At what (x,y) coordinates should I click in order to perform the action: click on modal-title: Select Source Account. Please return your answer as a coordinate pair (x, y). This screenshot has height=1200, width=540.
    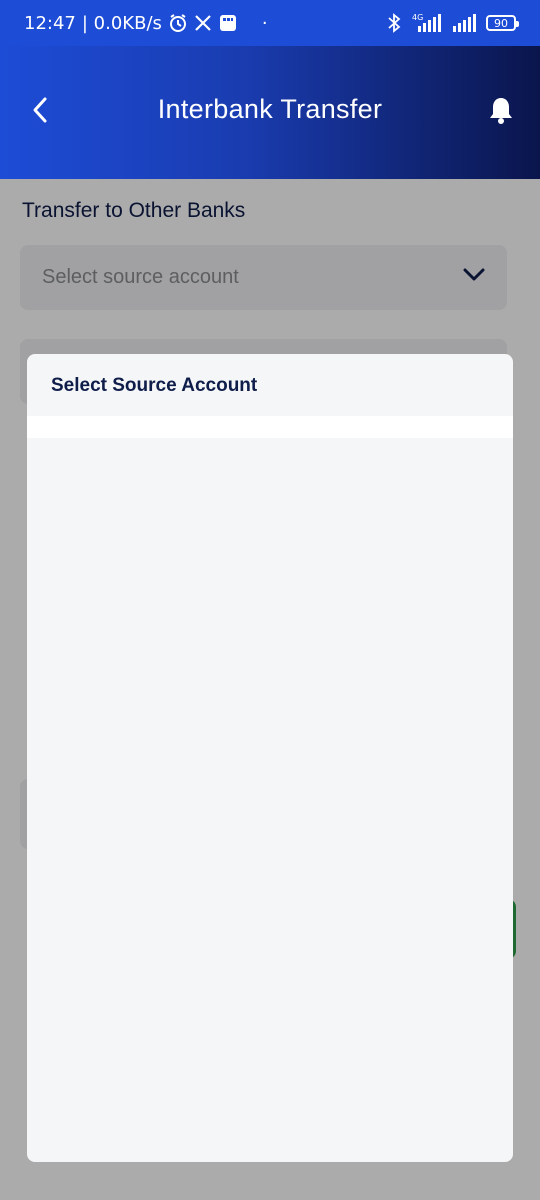
    Looking at the image, I should click on (154, 385).